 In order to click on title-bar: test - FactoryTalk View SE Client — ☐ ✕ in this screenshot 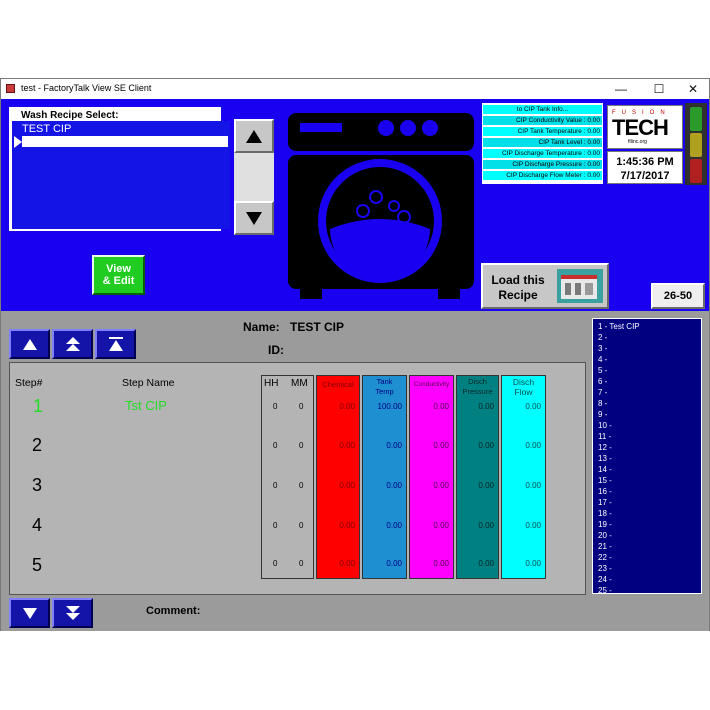, I will do `click(355, 89)`.